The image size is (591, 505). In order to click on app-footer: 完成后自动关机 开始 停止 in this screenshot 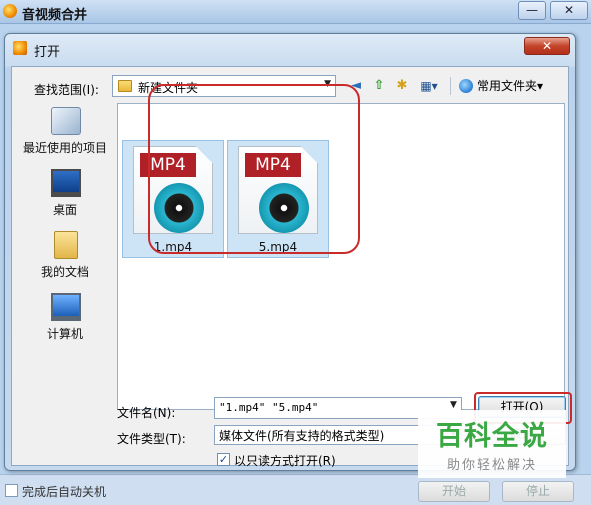, I will do `click(295, 489)`.